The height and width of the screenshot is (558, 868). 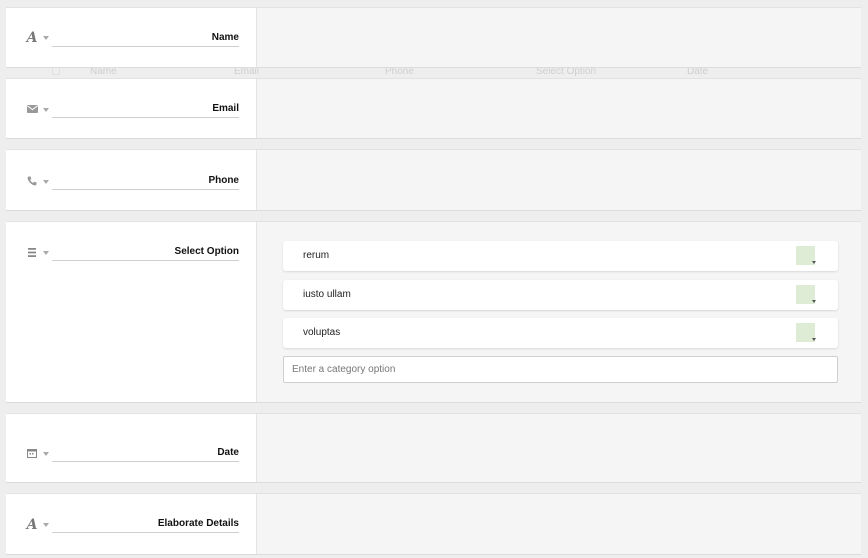 I want to click on envelope-icon, so click(x=32, y=109).